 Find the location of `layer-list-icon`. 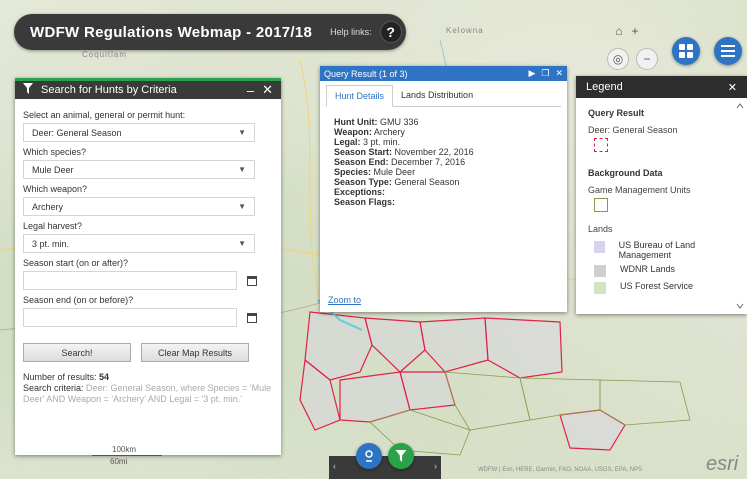

layer-list-icon is located at coordinates (728, 51).